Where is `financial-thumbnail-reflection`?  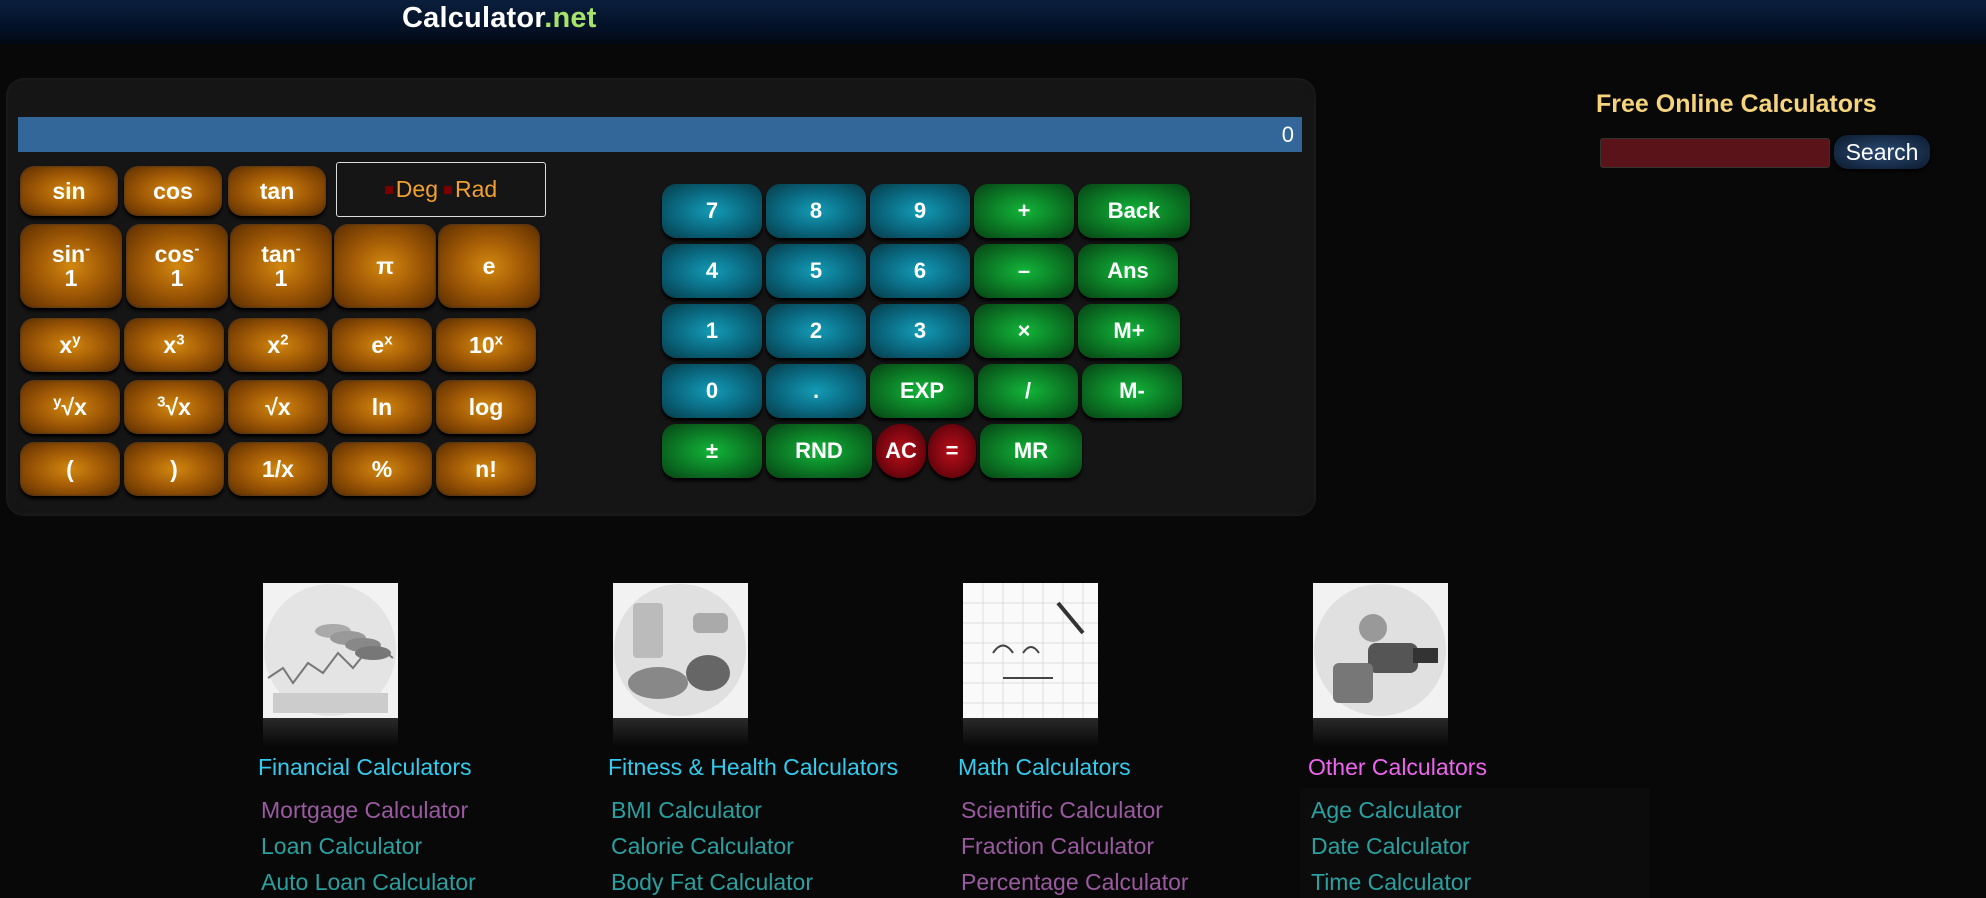 financial-thumbnail-reflection is located at coordinates (330, 732).